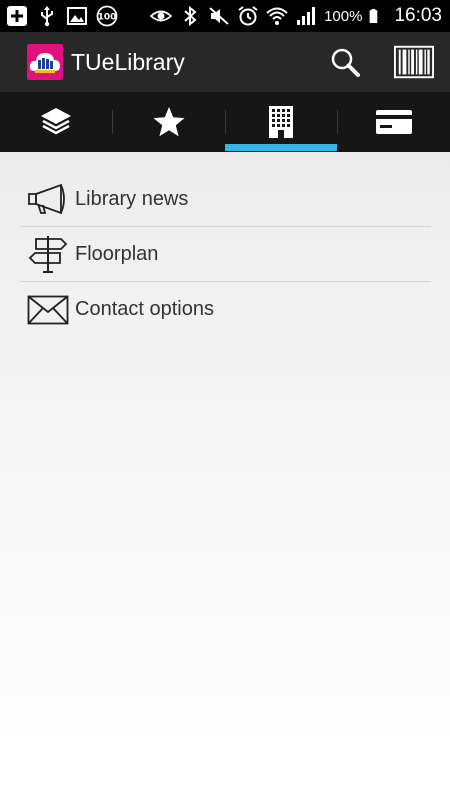 This screenshot has height=800, width=450. Describe the element at coordinates (190, 16) in the screenshot. I see `bluetooth-icon` at that location.